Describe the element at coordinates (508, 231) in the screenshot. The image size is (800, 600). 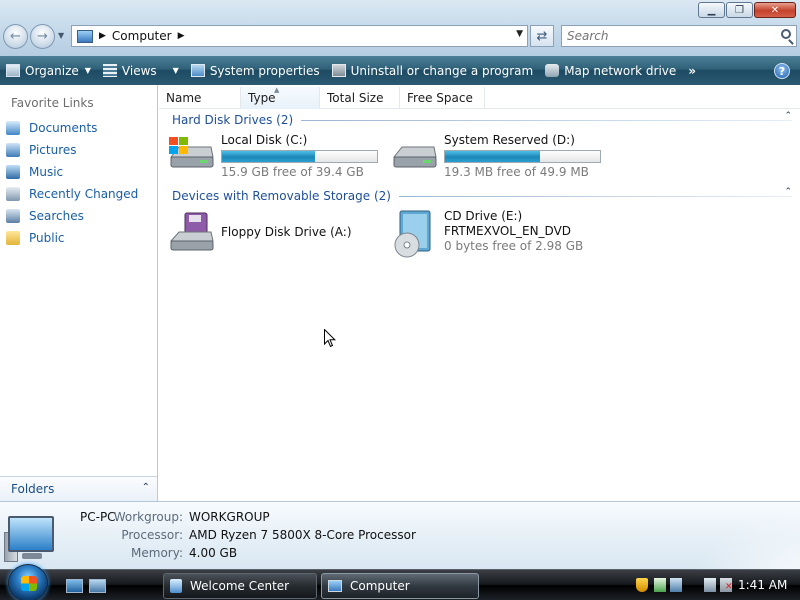
I see `drive-volume-label: FRTMEXVOL_EN_DVD` at that location.